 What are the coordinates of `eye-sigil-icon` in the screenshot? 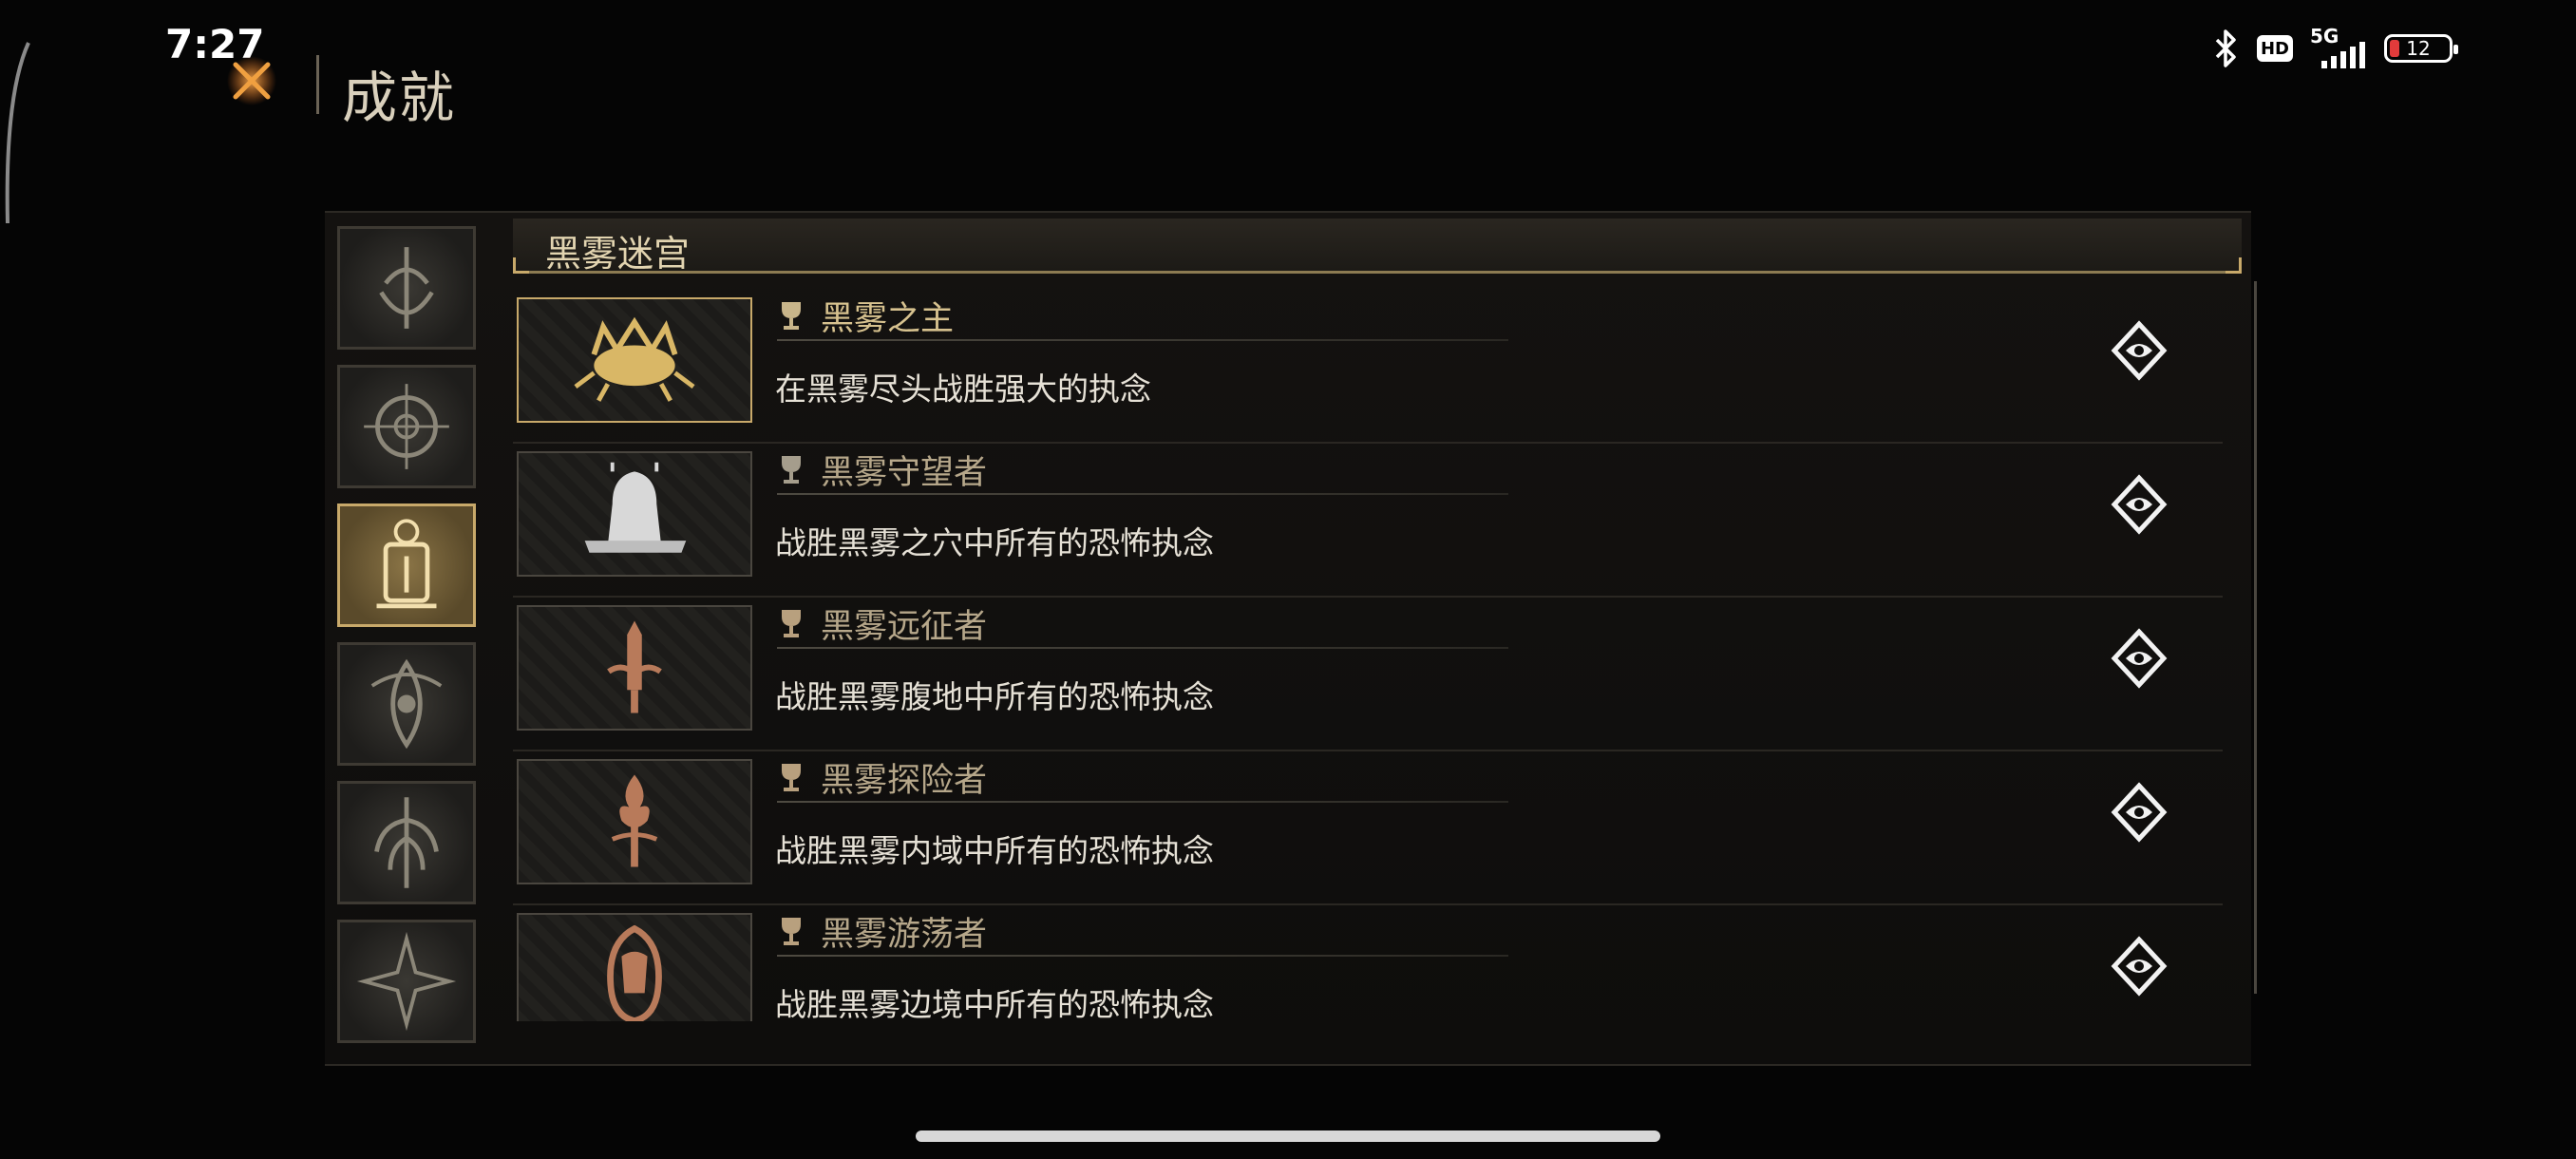 It's located at (406, 704).